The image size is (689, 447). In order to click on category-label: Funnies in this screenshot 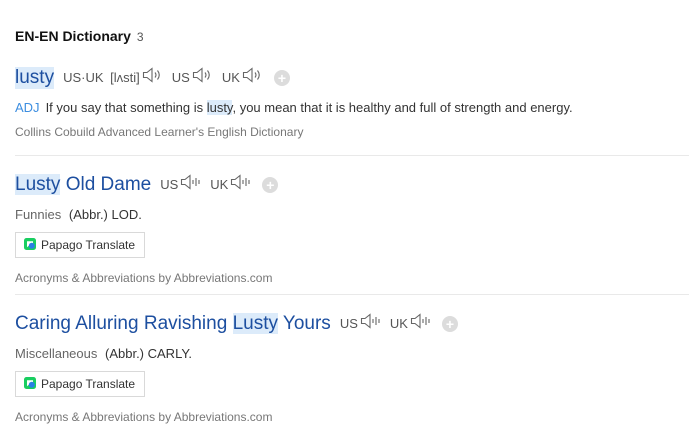, I will do `click(38, 214)`.